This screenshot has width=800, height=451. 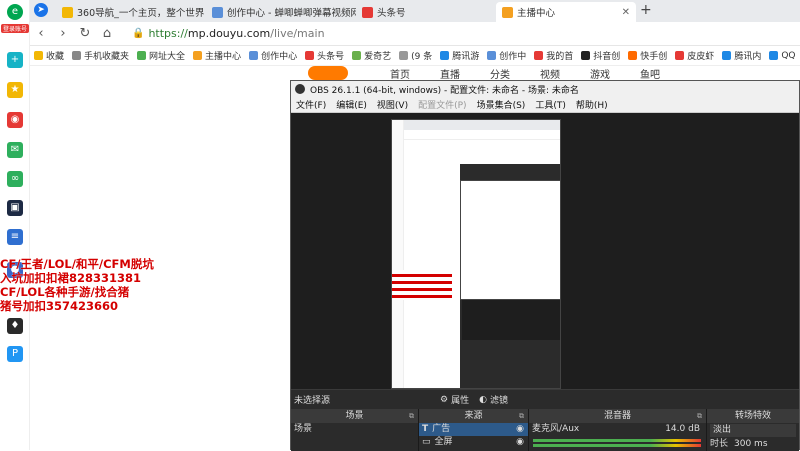 I want to click on bookmark-label: 头条号, so click(x=331, y=57).